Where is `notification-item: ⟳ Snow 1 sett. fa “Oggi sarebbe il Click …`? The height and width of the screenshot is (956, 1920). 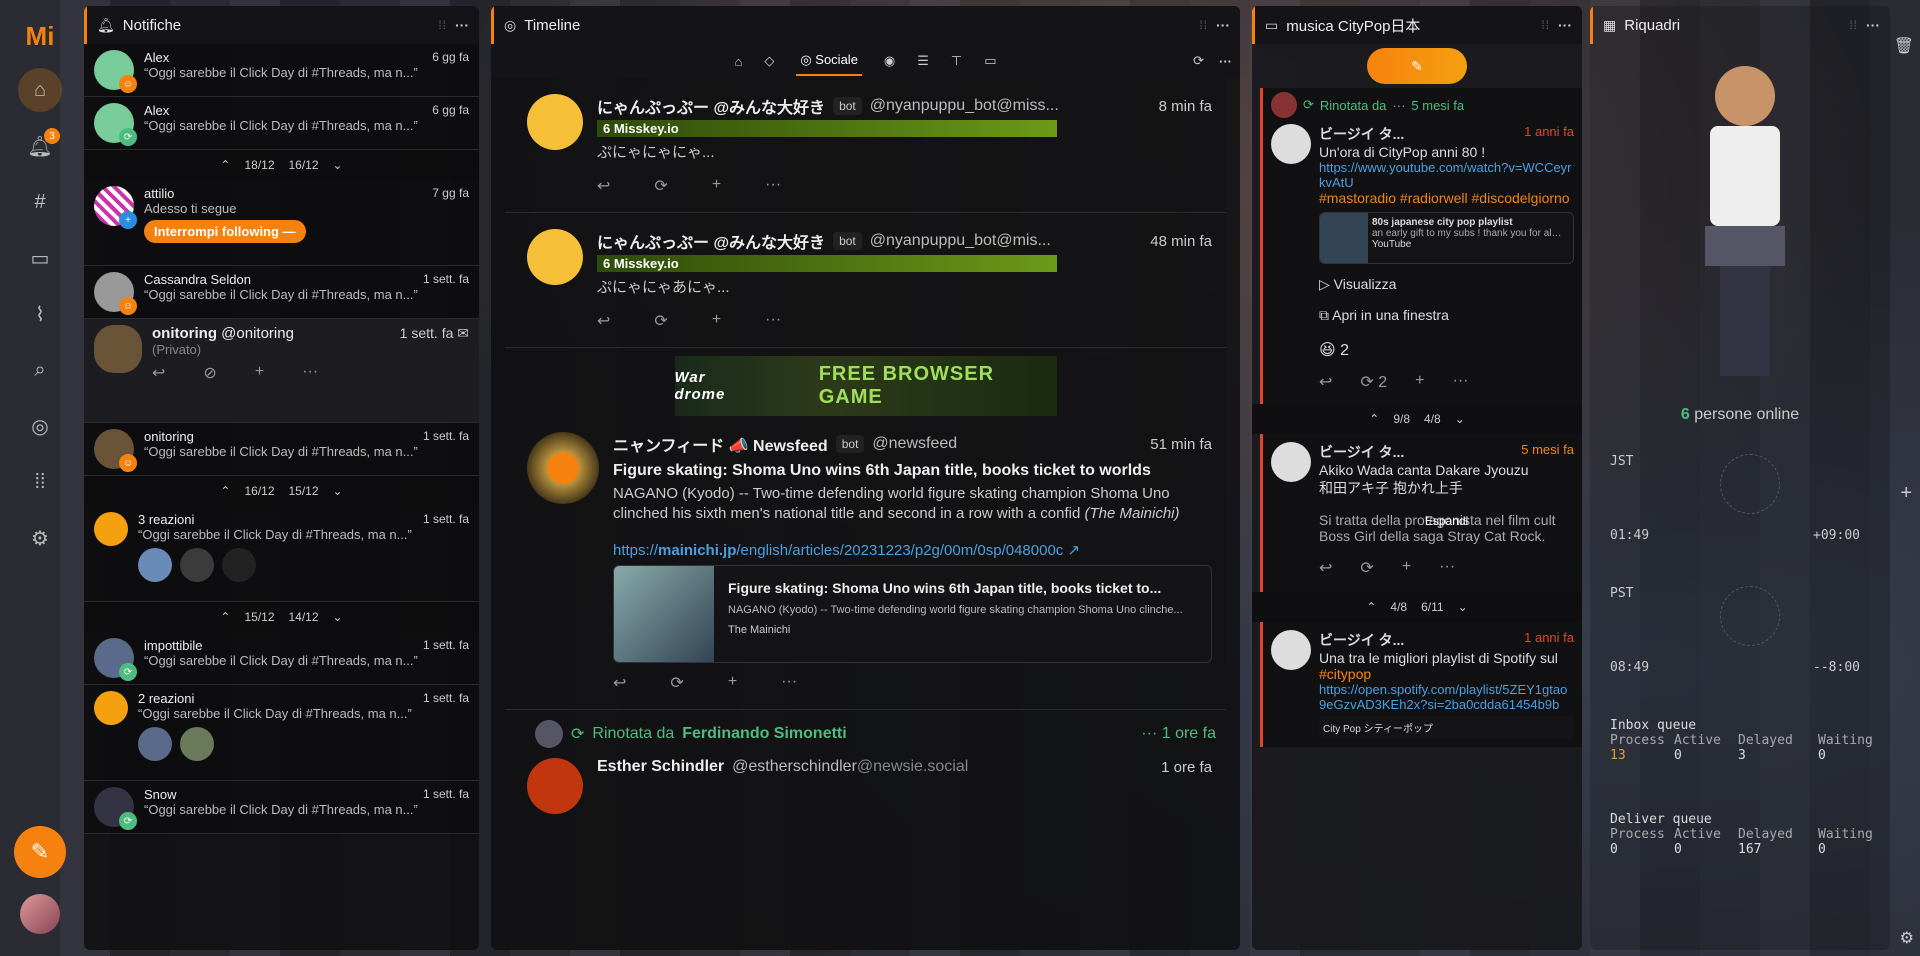
notification-item: ⟳ Snow 1 sett. fa “Oggi sarebbe il Click … is located at coordinates (281, 807).